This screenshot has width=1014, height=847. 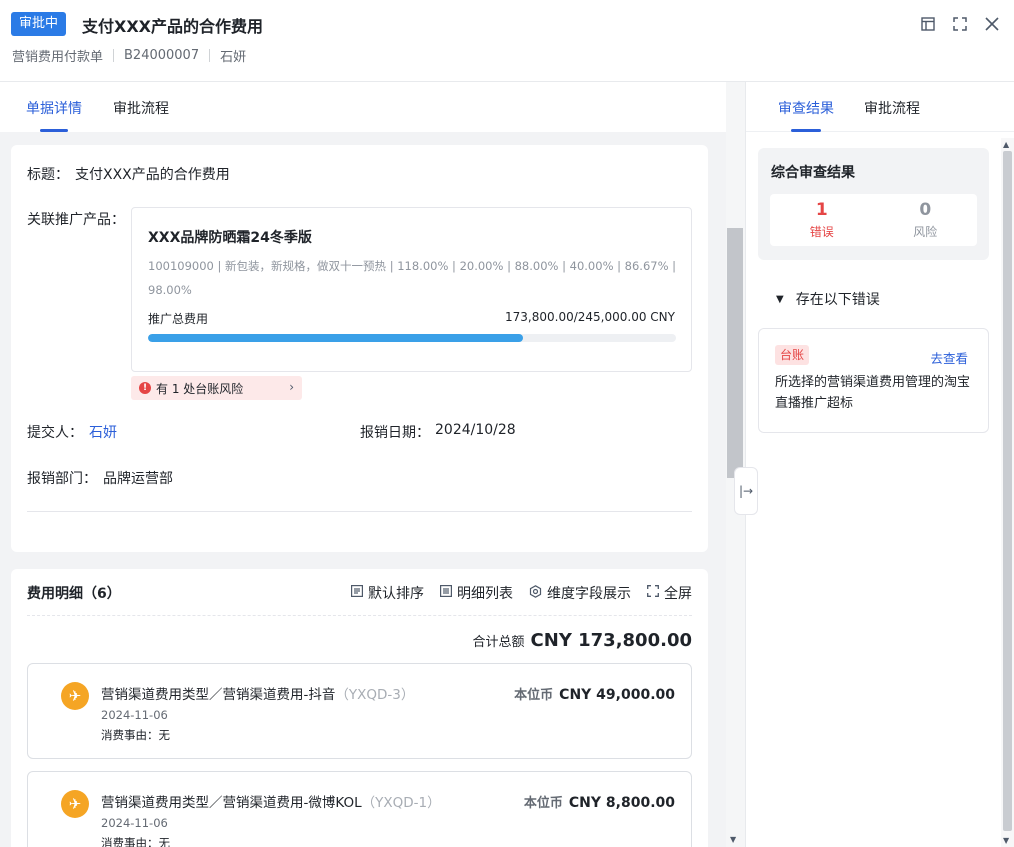 What do you see at coordinates (806, 115) in the screenshot?
I see `tab-review-result: 审查结果` at bounding box center [806, 115].